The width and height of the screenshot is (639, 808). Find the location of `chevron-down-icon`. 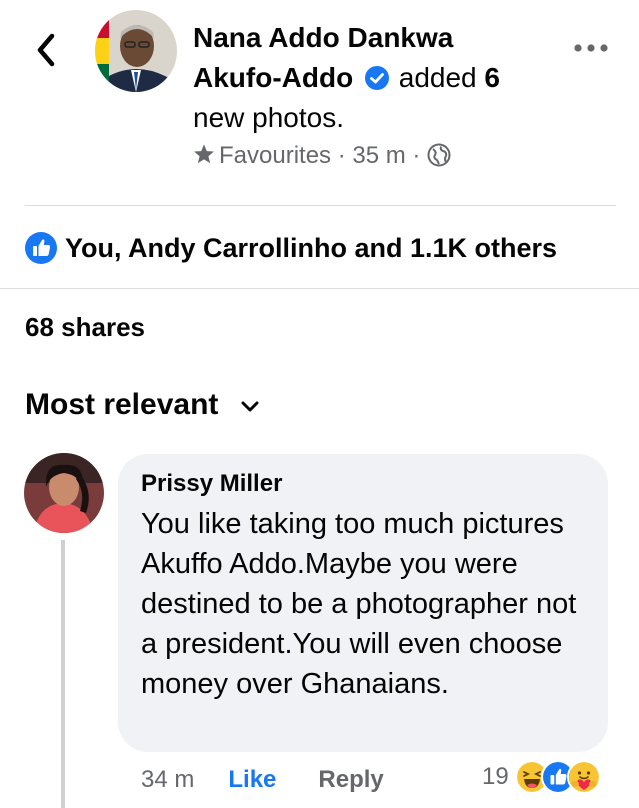

chevron-down-icon is located at coordinates (250, 406).